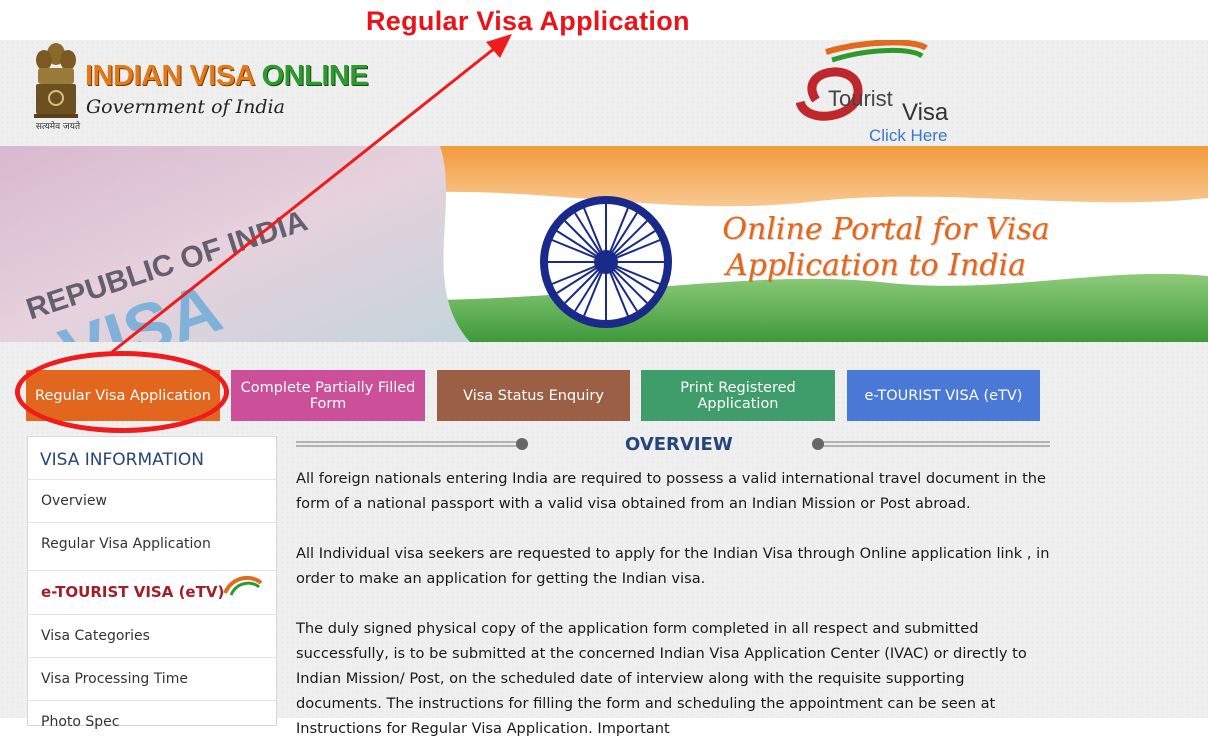  Describe the element at coordinates (122, 460) in the screenshot. I see `sidebar-title: VISA INFORMATION` at that location.